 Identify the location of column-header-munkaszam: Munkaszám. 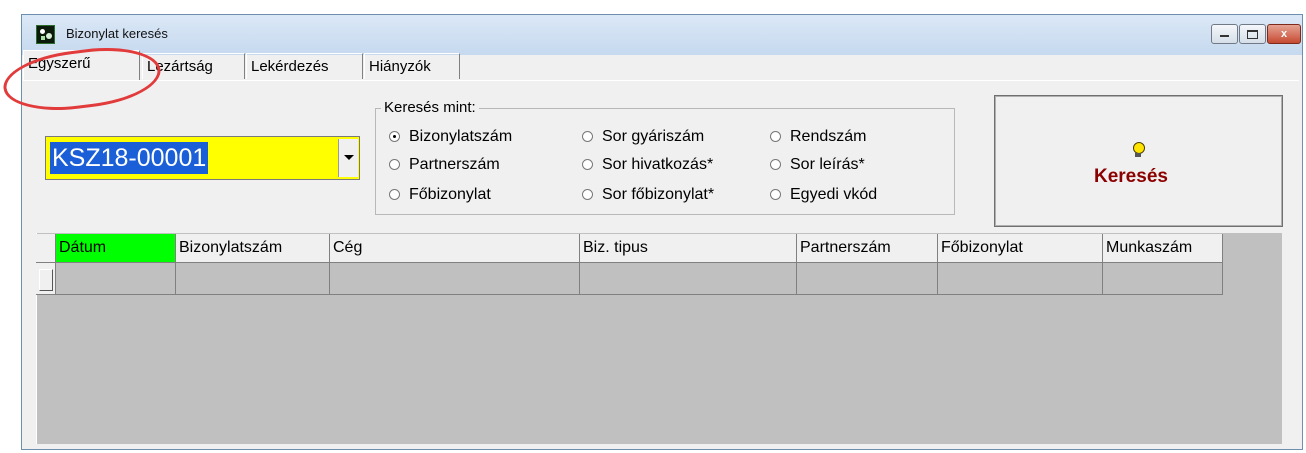
(1163, 248).